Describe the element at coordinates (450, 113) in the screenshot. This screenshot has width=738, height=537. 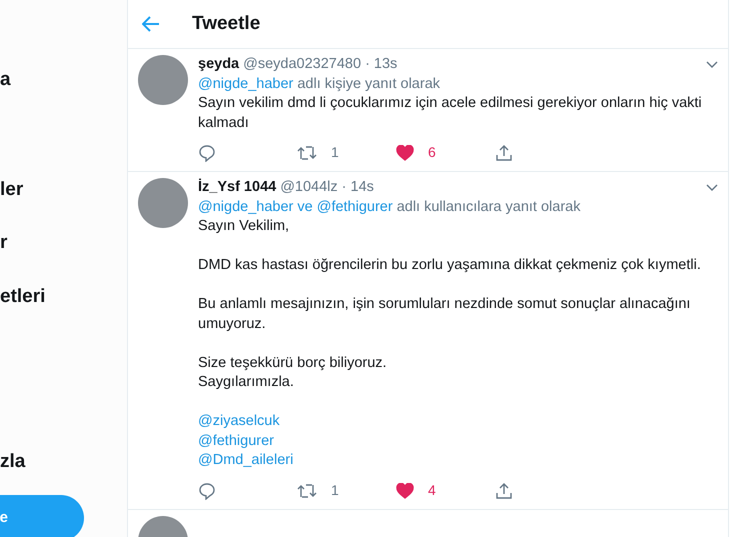
I see `tweet-text: Sayın vekilim dmd li çocuklarımız için acele edilmesi gerekiyor onların hiç vakti kalmadı` at that location.